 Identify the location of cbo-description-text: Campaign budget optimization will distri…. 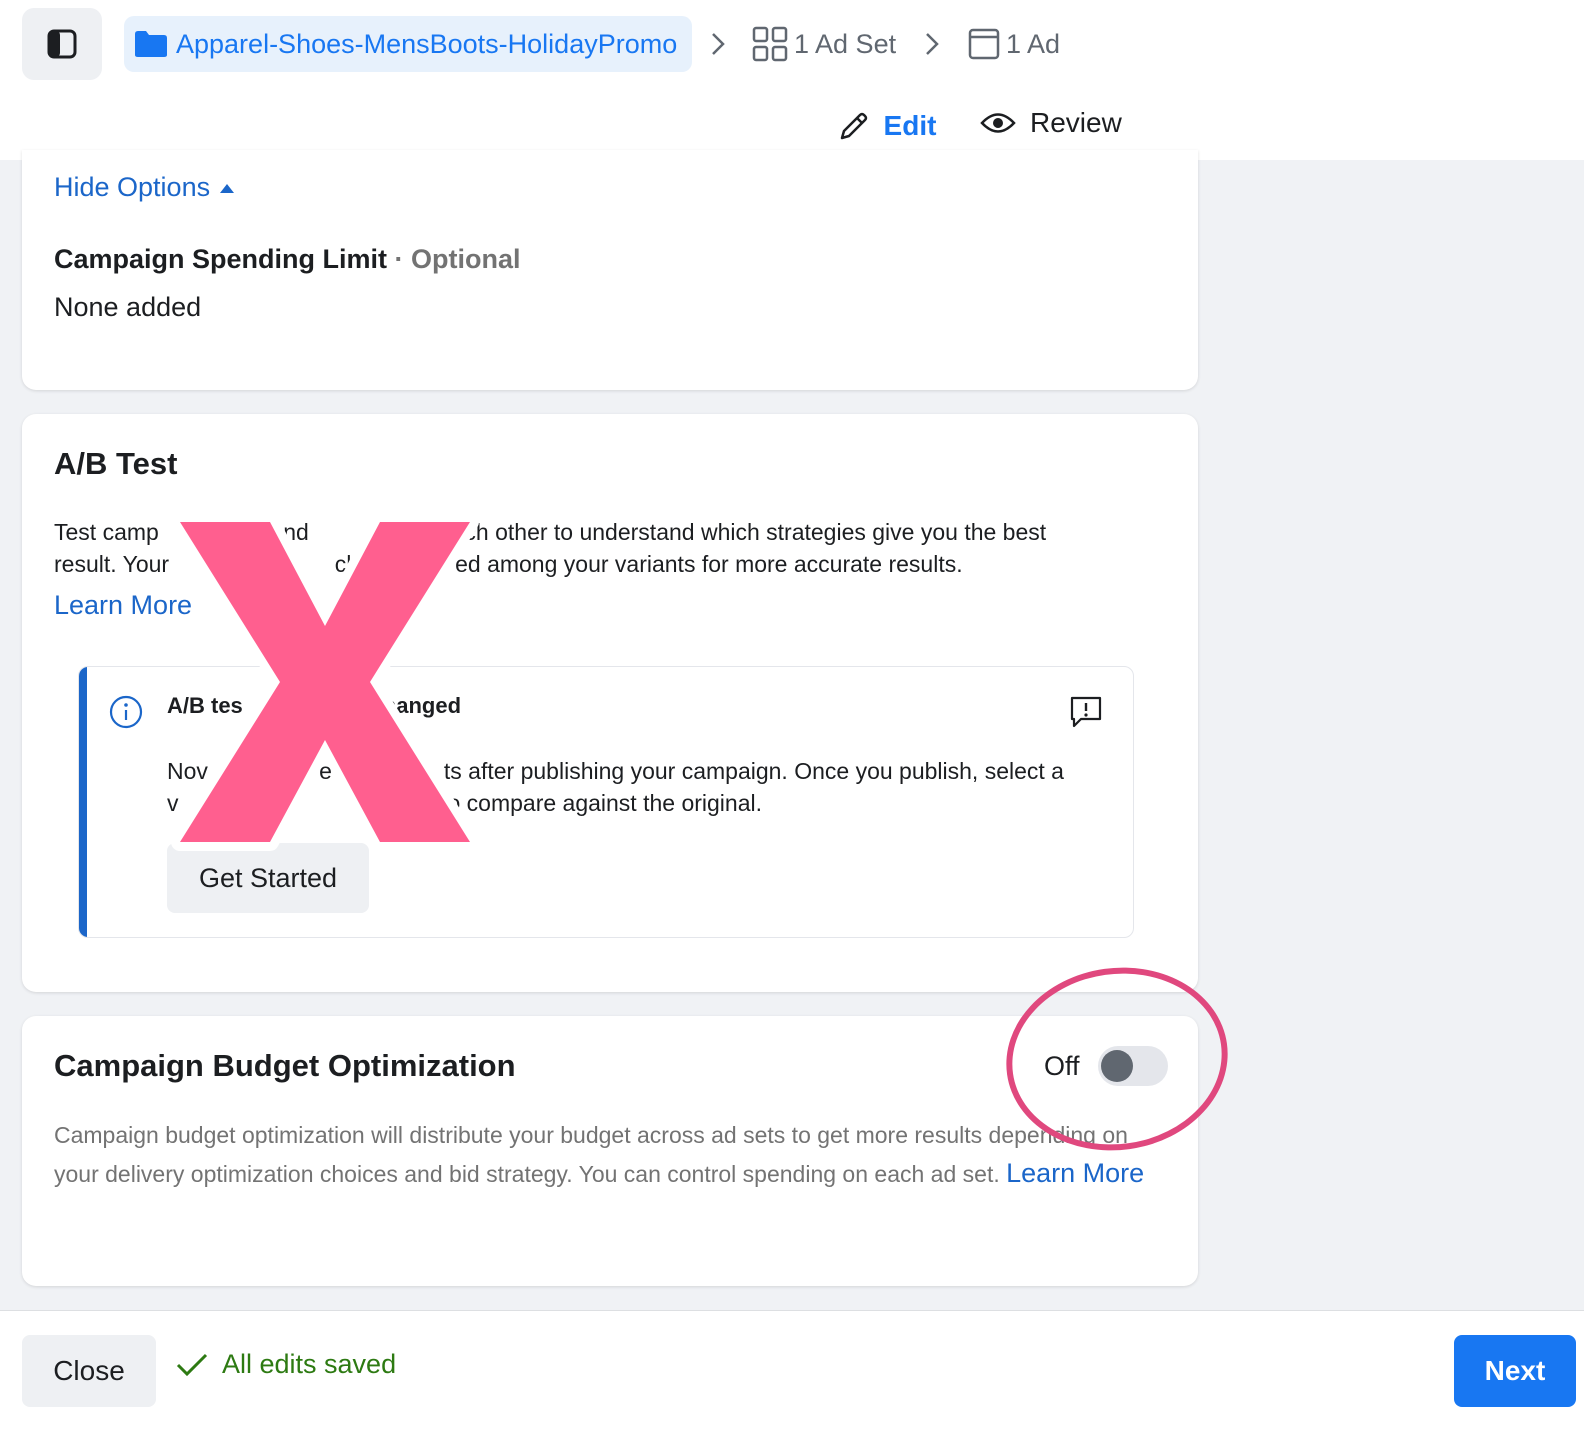
(591, 1154).